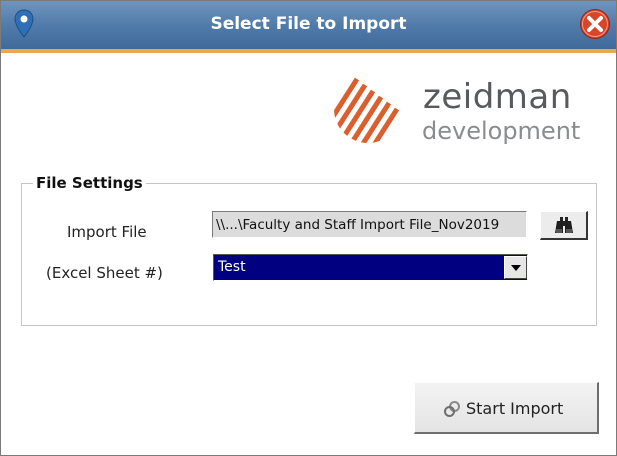 This screenshot has width=617, height=456. Describe the element at coordinates (370, 267) in the screenshot. I see `excel-sheet-select: Test` at that location.